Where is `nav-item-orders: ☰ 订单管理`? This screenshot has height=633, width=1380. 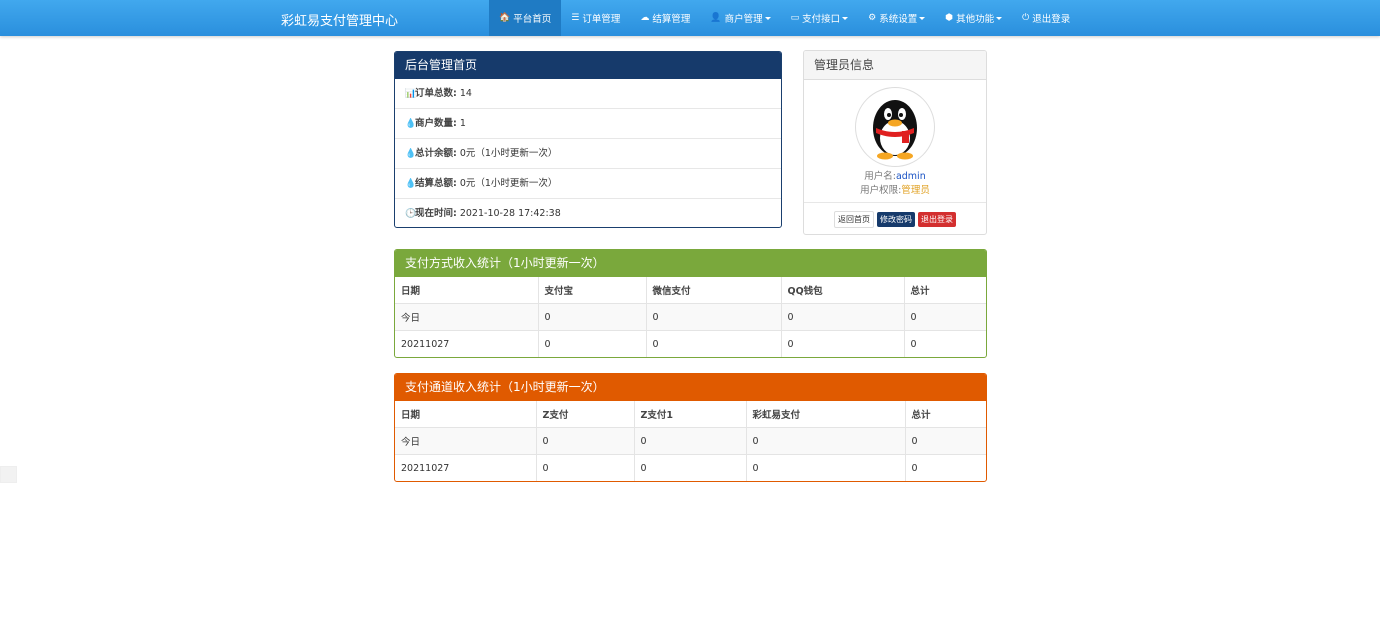 nav-item-orders: ☰ 订单管理 is located at coordinates (595, 18).